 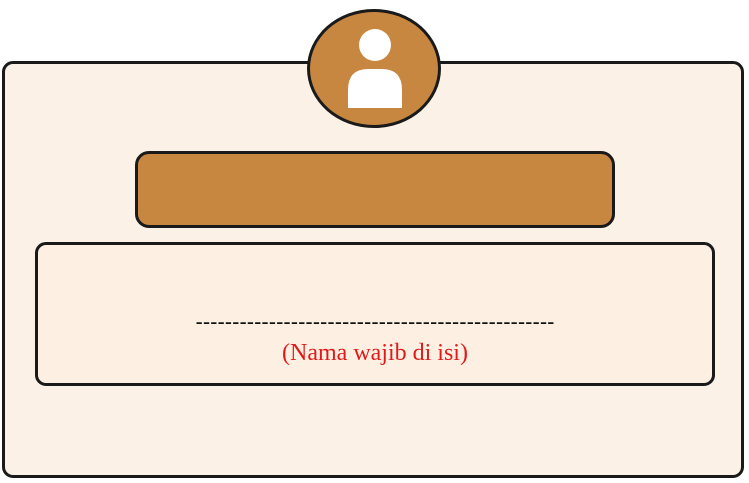 What do you see at coordinates (375, 189) in the screenshot?
I see `name-banner` at bounding box center [375, 189].